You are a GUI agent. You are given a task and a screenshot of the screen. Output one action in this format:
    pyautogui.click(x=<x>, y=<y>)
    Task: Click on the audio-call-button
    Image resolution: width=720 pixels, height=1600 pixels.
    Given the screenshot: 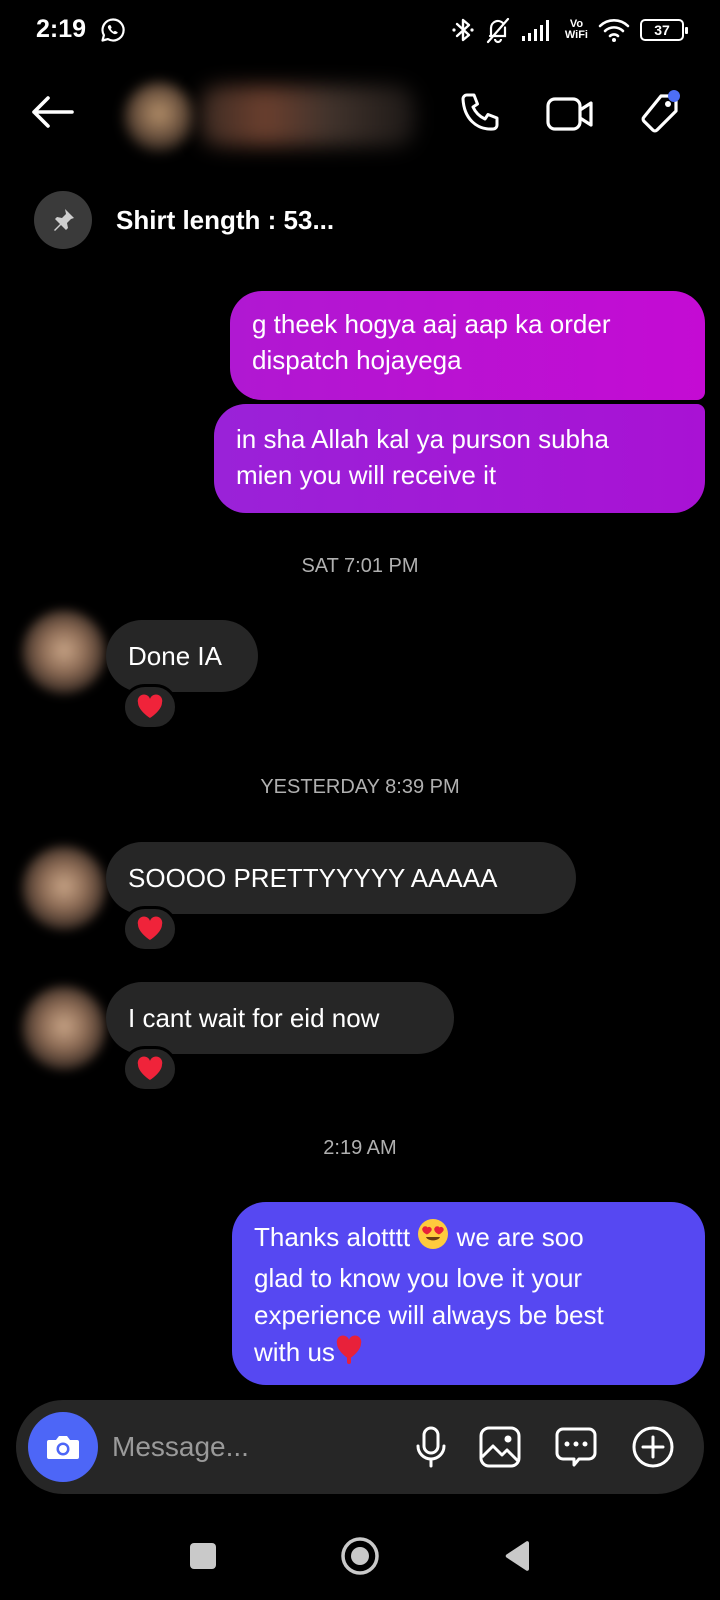 What is the action you would take?
    pyautogui.click(x=480, y=114)
    